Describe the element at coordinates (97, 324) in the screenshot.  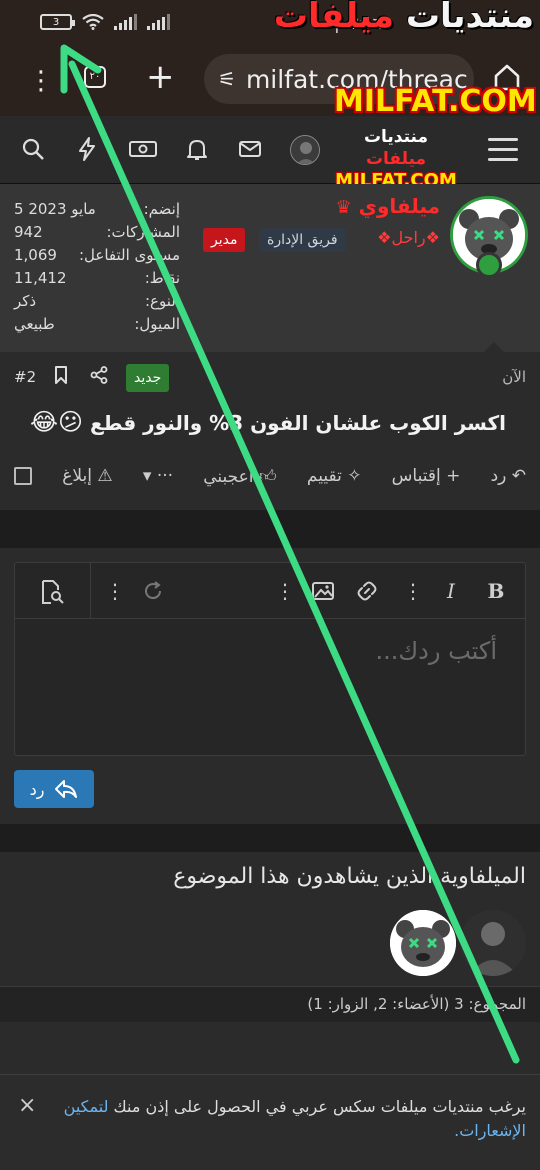
I see `stat-row: الميول: طبيعي` at that location.